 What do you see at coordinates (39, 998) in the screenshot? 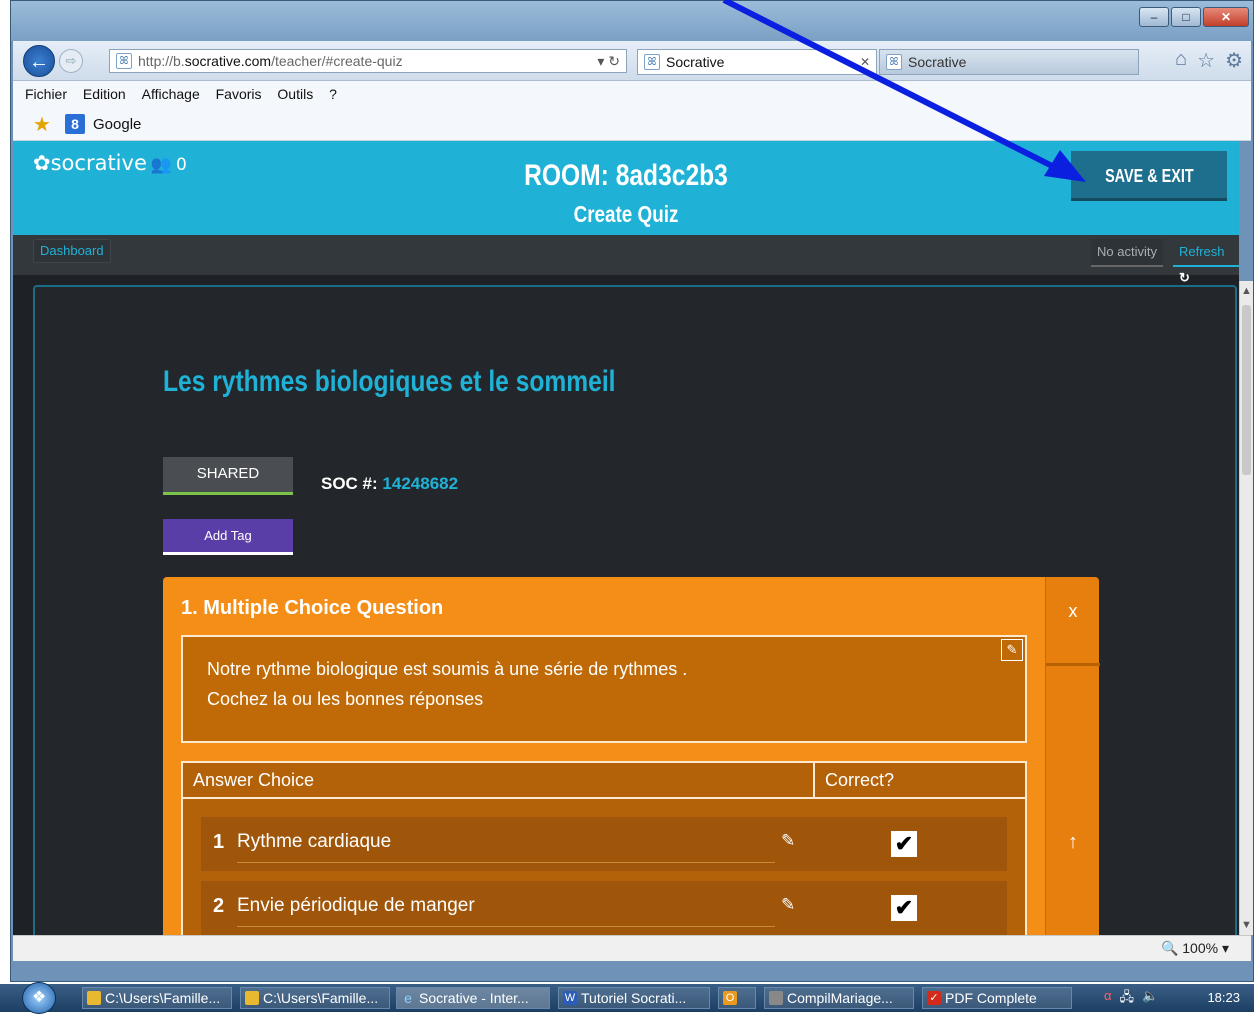
I see `start-button-windows-icon: ❖` at bounding box center [39, 998].